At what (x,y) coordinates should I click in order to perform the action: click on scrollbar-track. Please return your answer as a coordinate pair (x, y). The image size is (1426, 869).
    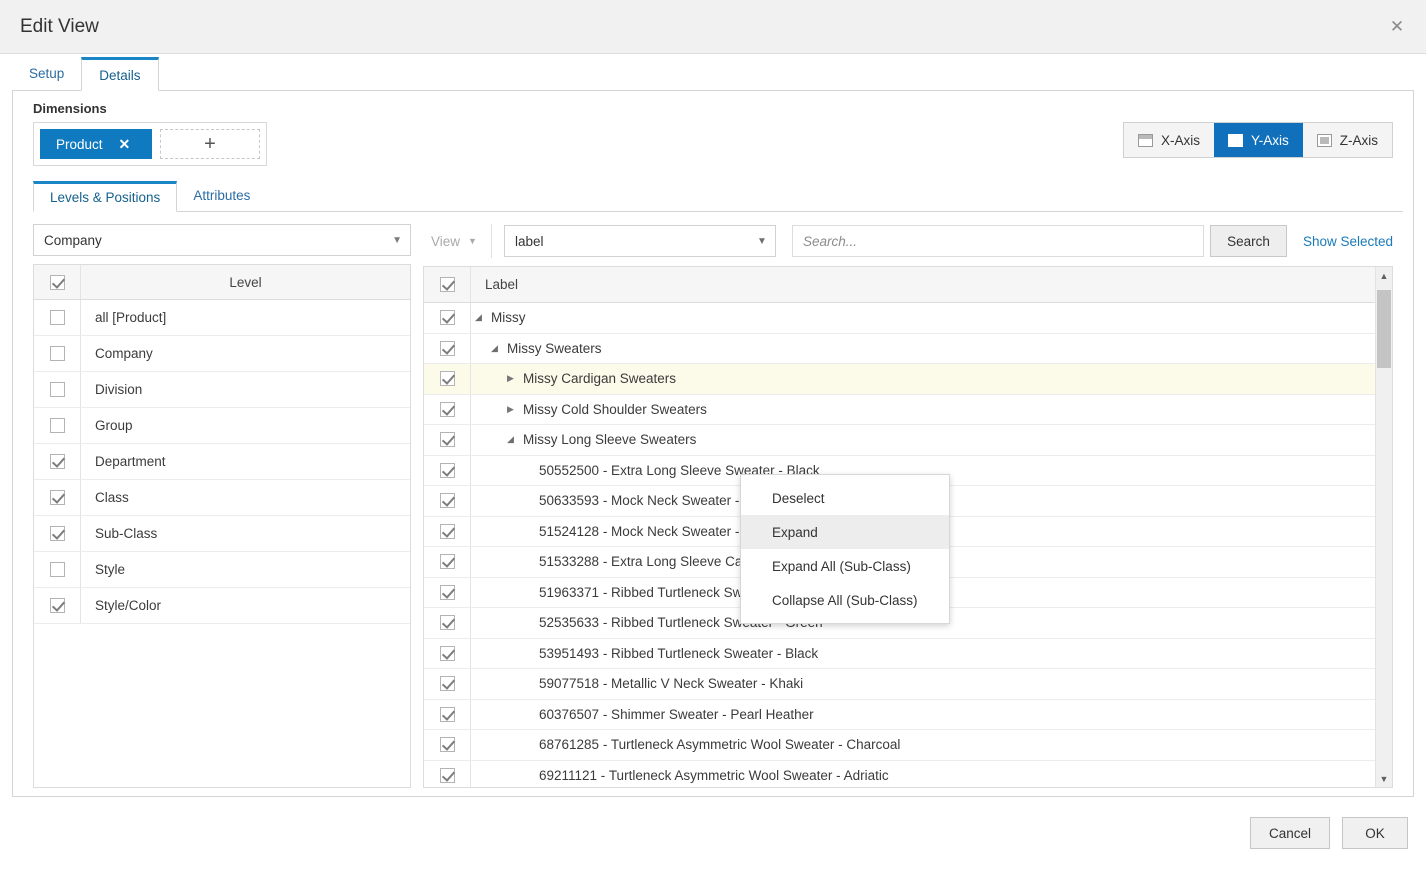
    Looking at the image, I should click on (1384, 527).